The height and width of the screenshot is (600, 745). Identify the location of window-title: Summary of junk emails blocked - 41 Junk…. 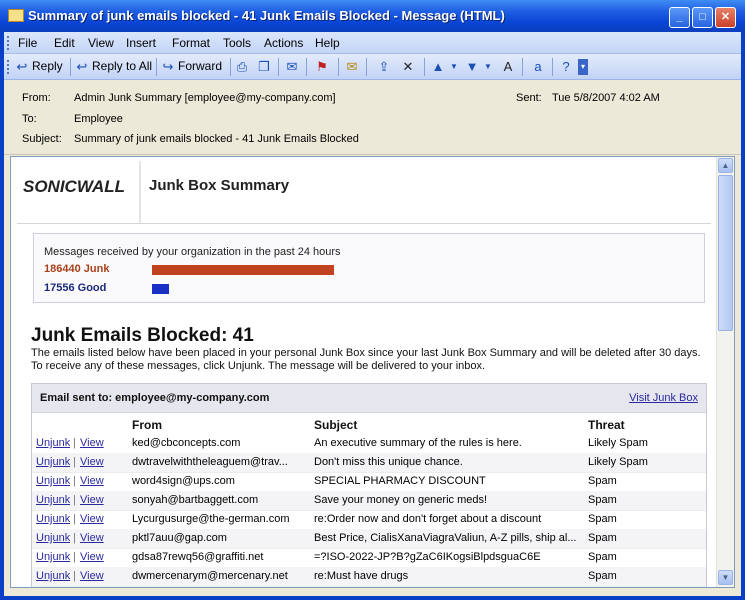
(266, 15).